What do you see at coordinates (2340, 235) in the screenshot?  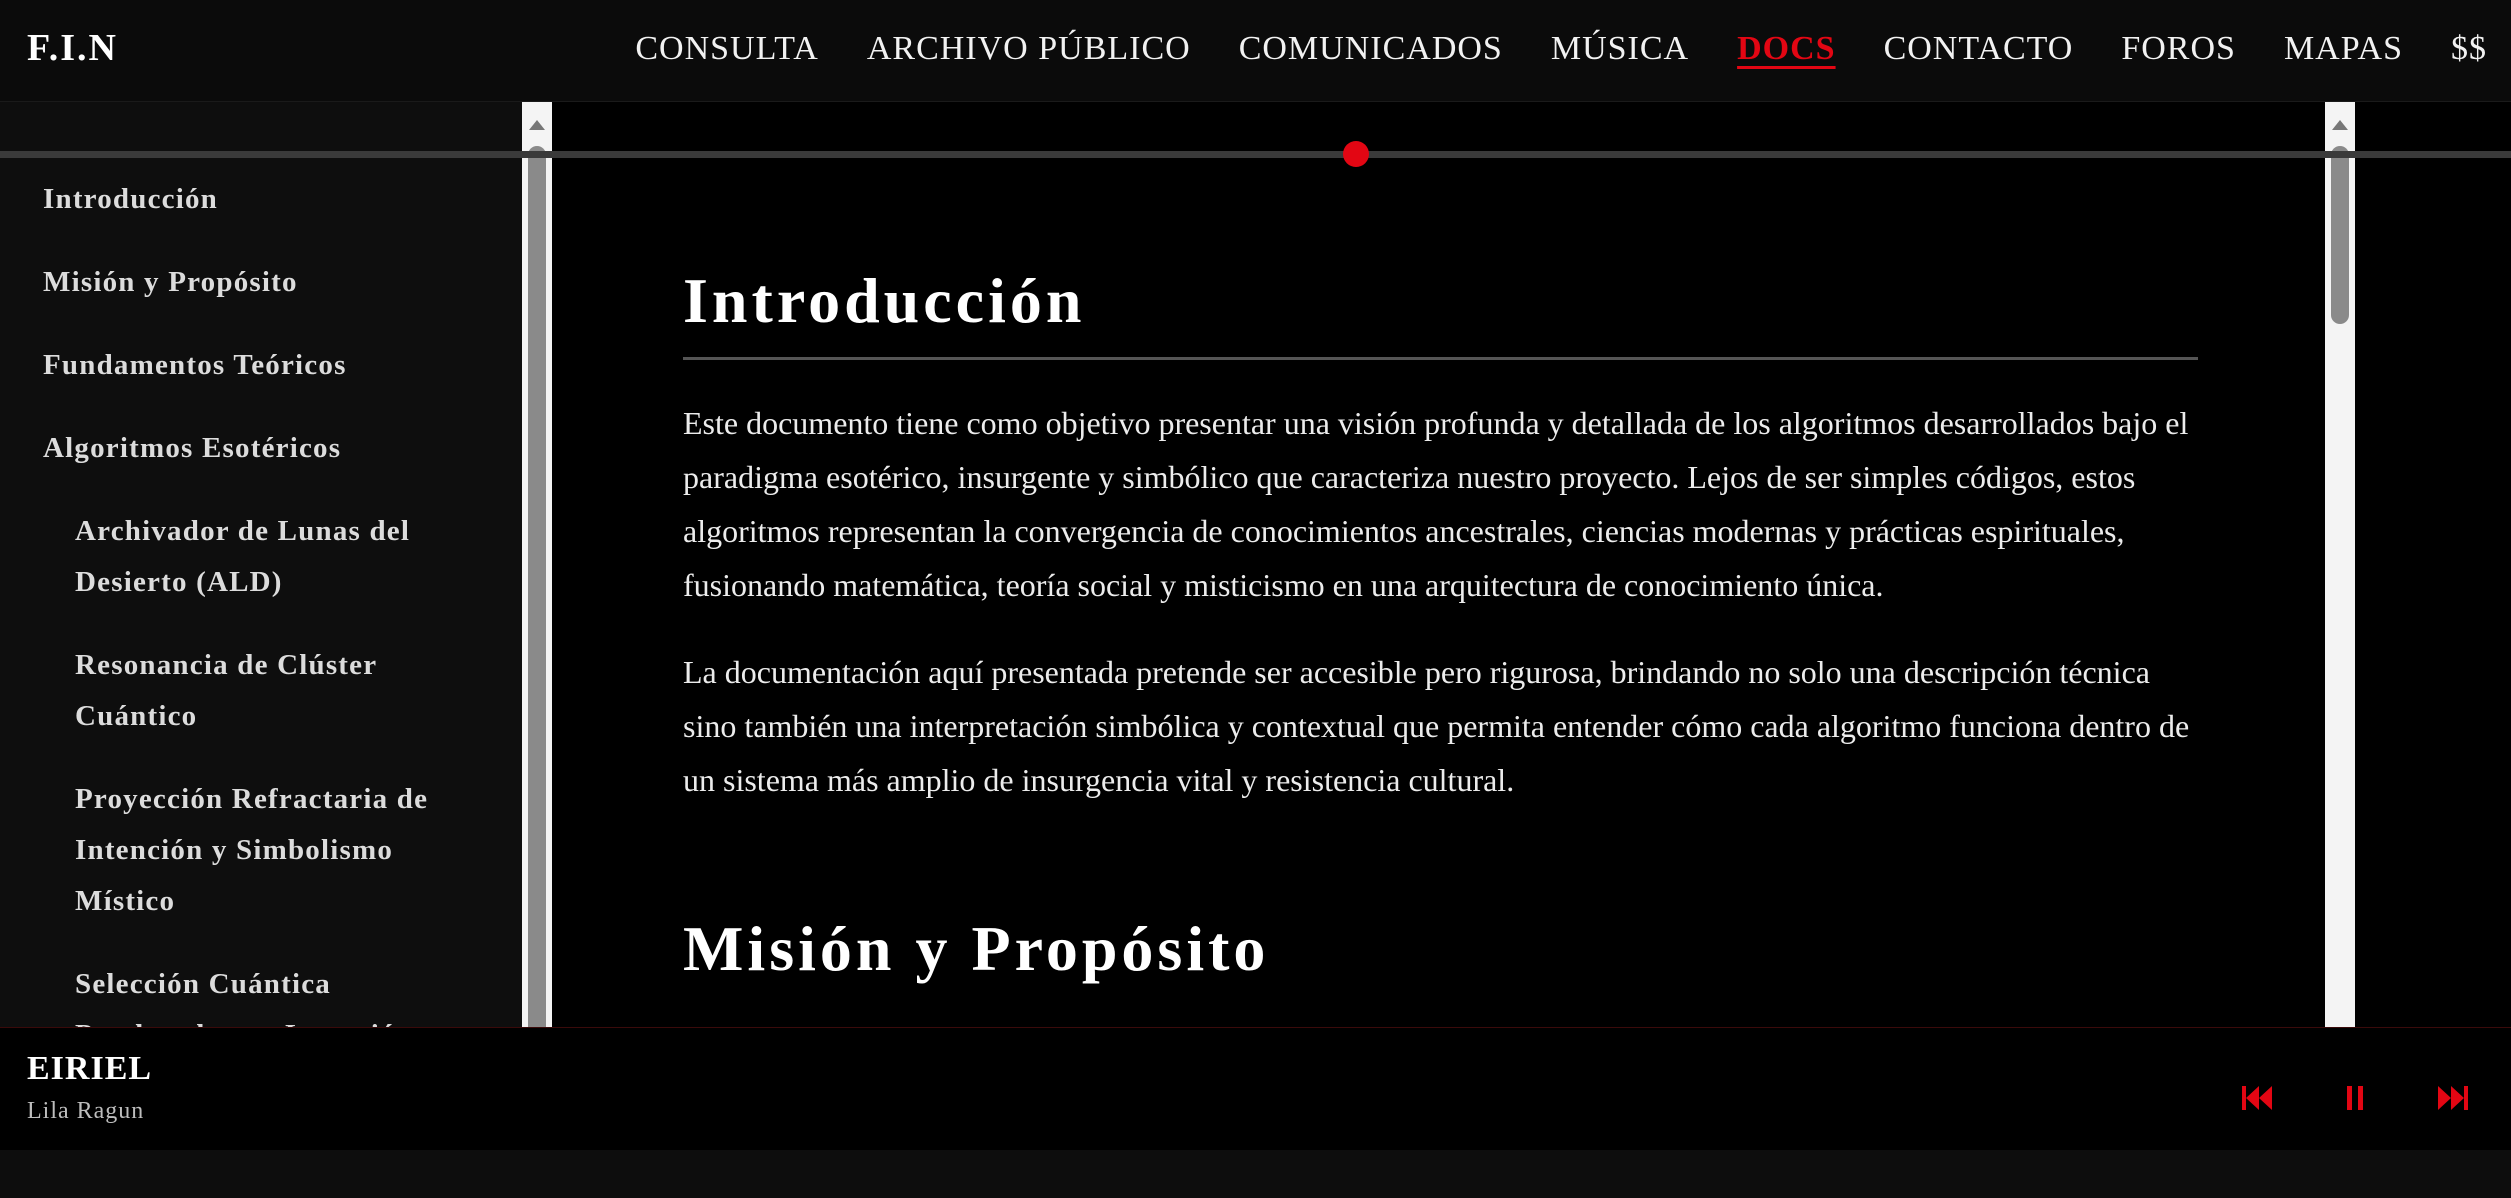 I see `content-scrollbar-thumb` at bounding box center [2340, 235].